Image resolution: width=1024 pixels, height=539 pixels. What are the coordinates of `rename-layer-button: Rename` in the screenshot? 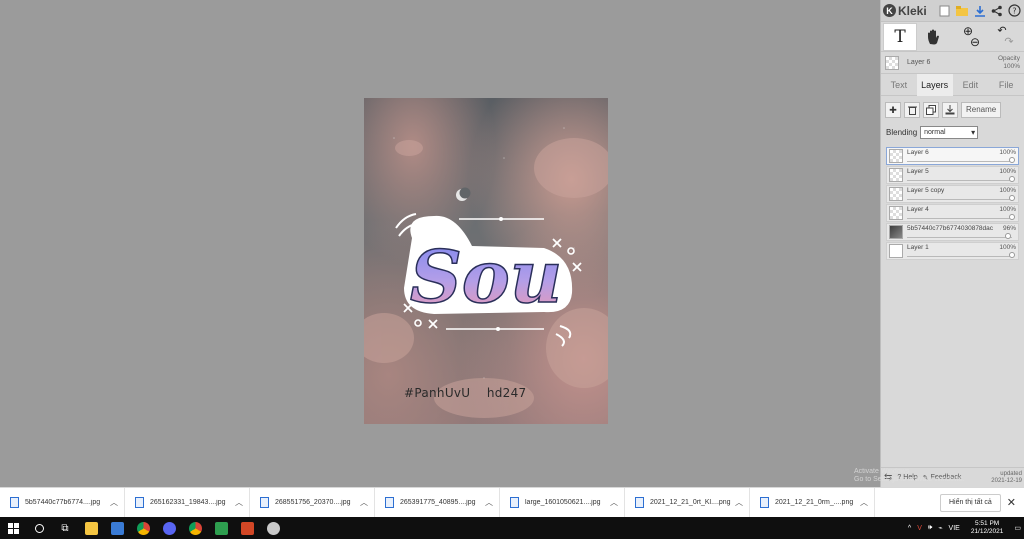 It's located at (981, 110).